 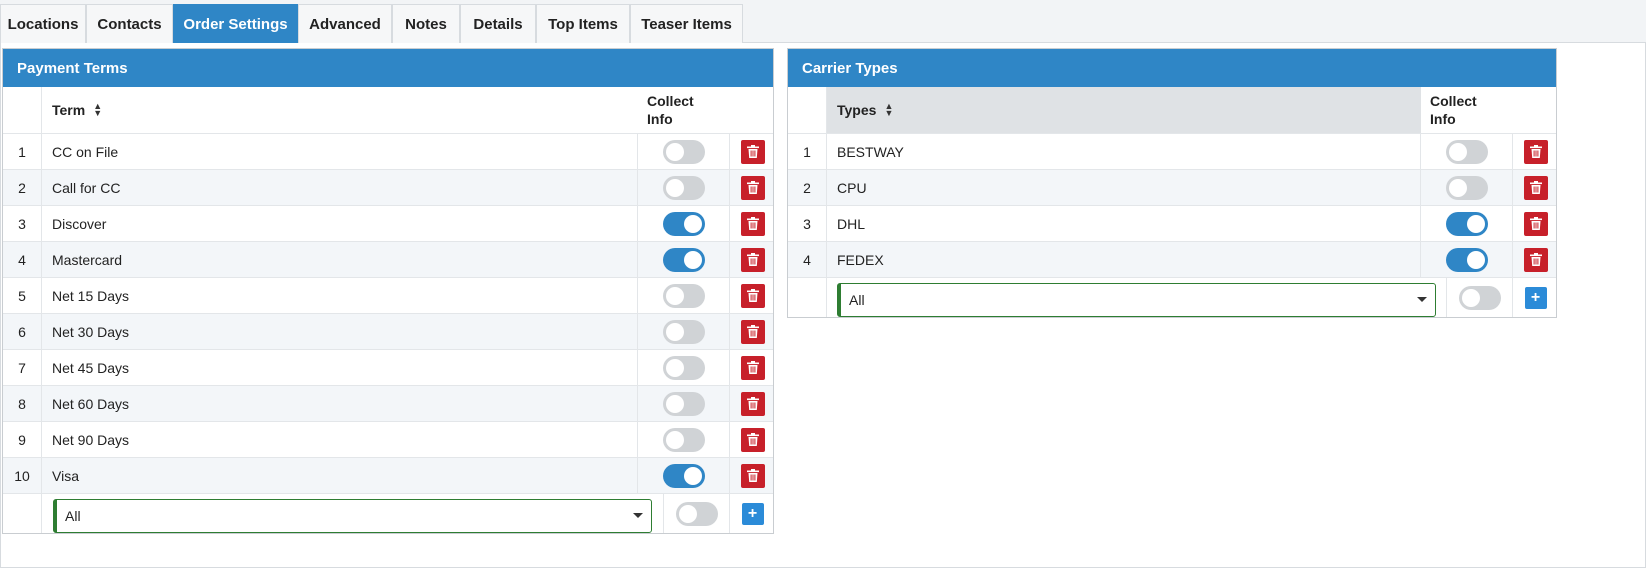 I want to click on payment-terms-add-row: All +, so click(x=388, y=513).